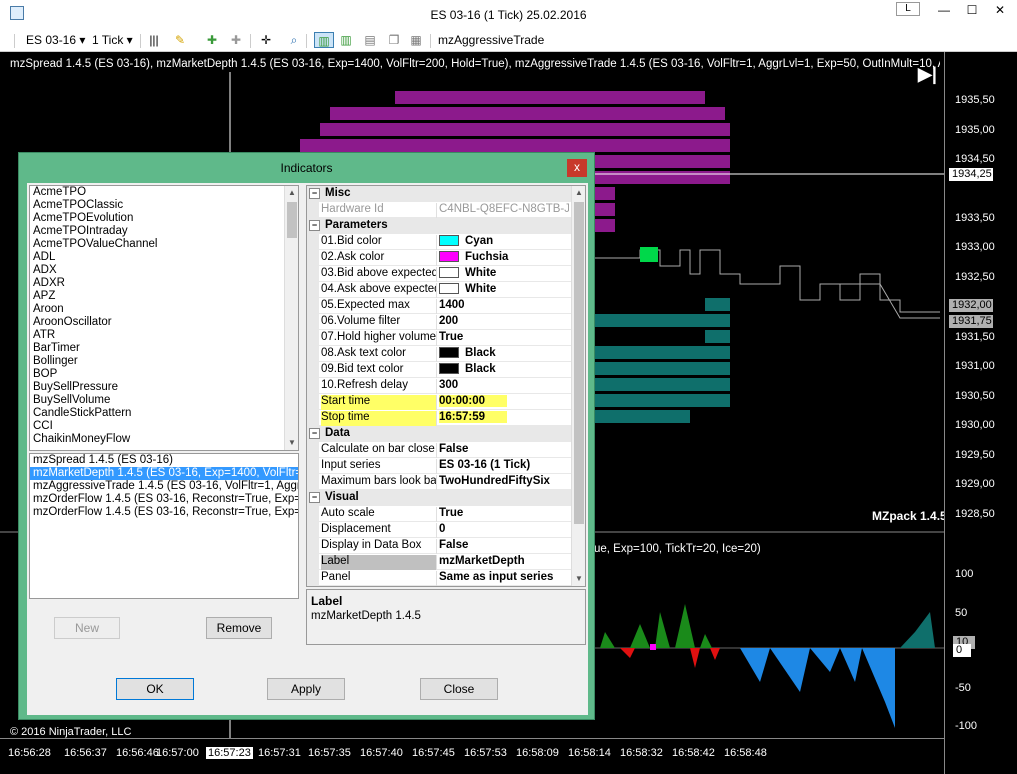 The image size is (1017, 774). What do you see at coordinates (164, 257) in the screenshot?
I see `list-item: ADL` at bounding box center [164, 257].